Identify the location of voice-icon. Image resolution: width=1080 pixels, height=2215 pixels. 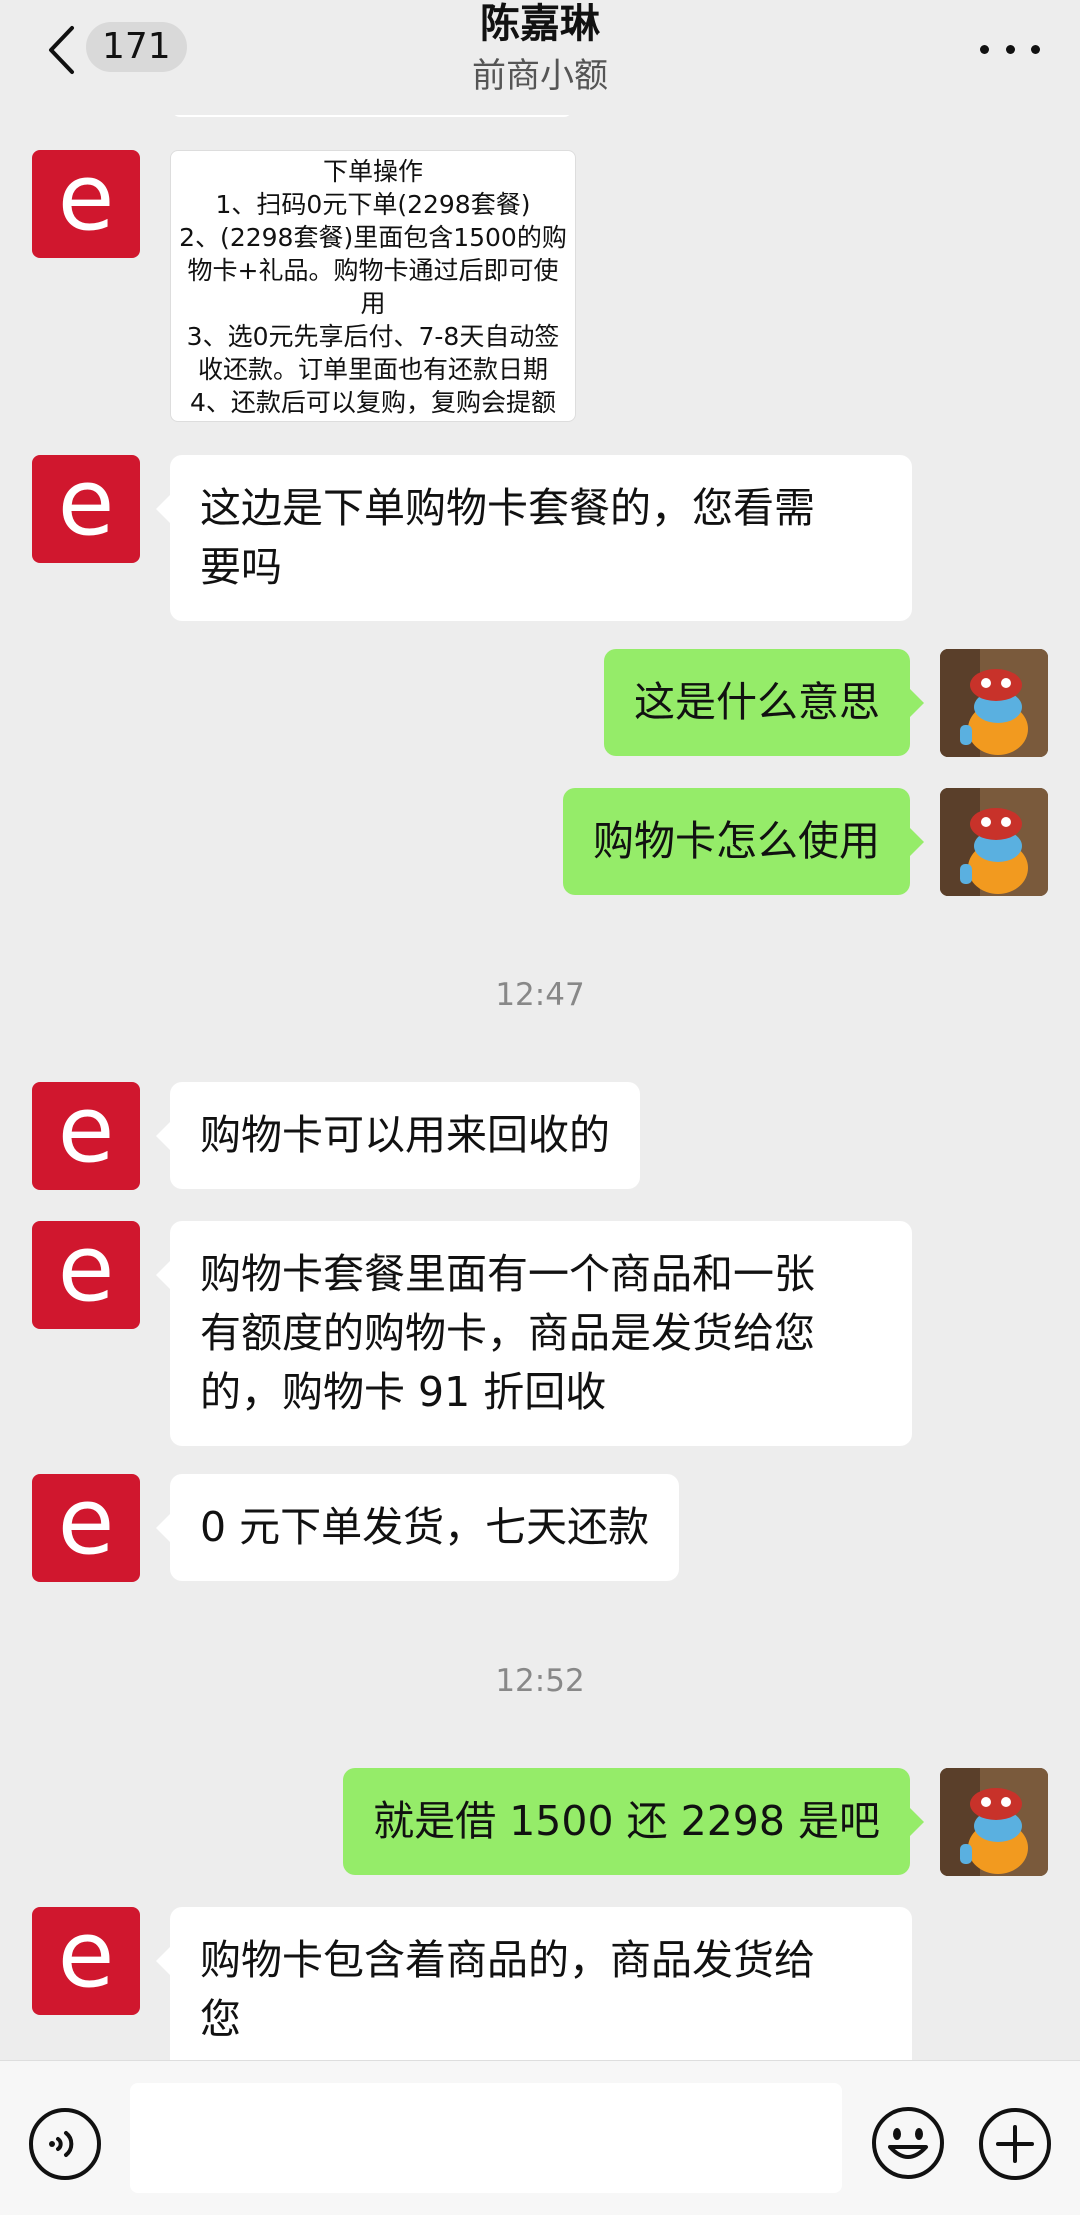
(65, 2144).